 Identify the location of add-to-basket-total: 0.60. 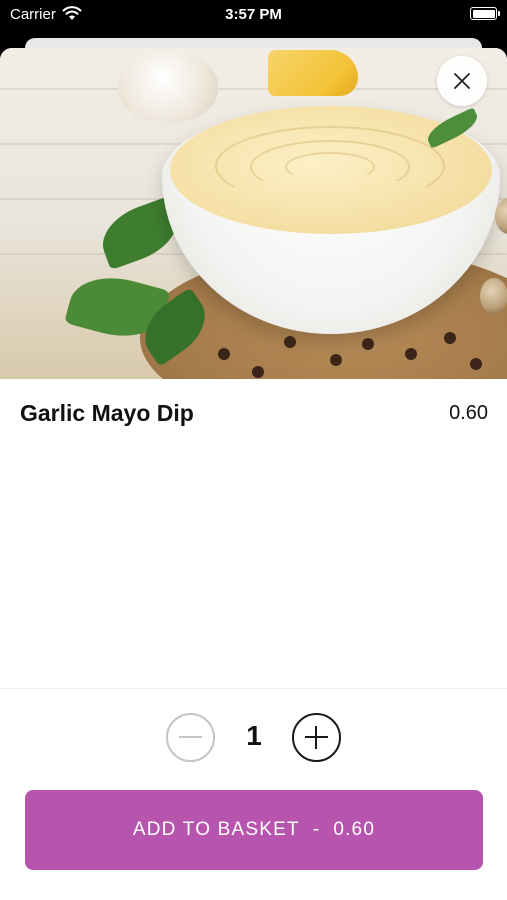
(354, 829).